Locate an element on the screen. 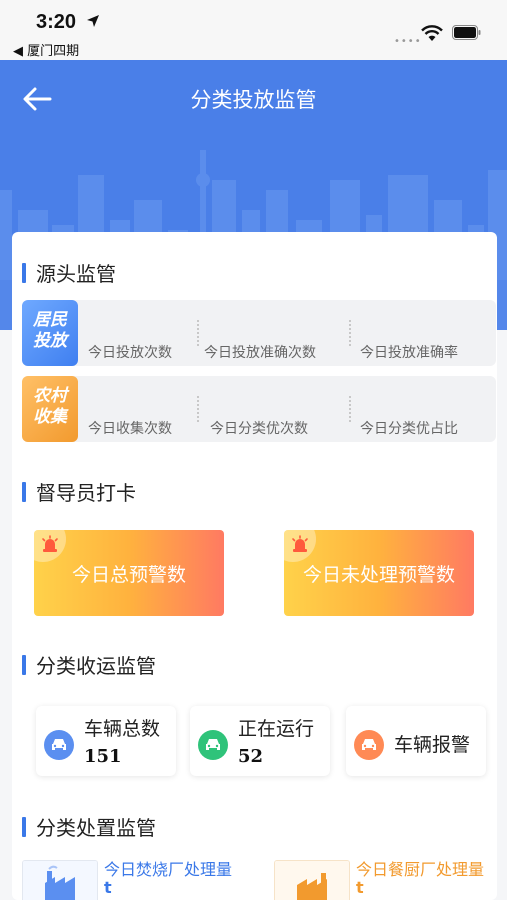 Image resolution: width=507 pixels, height=900 pixels. battery-icon is located at coordinates (466, 32).